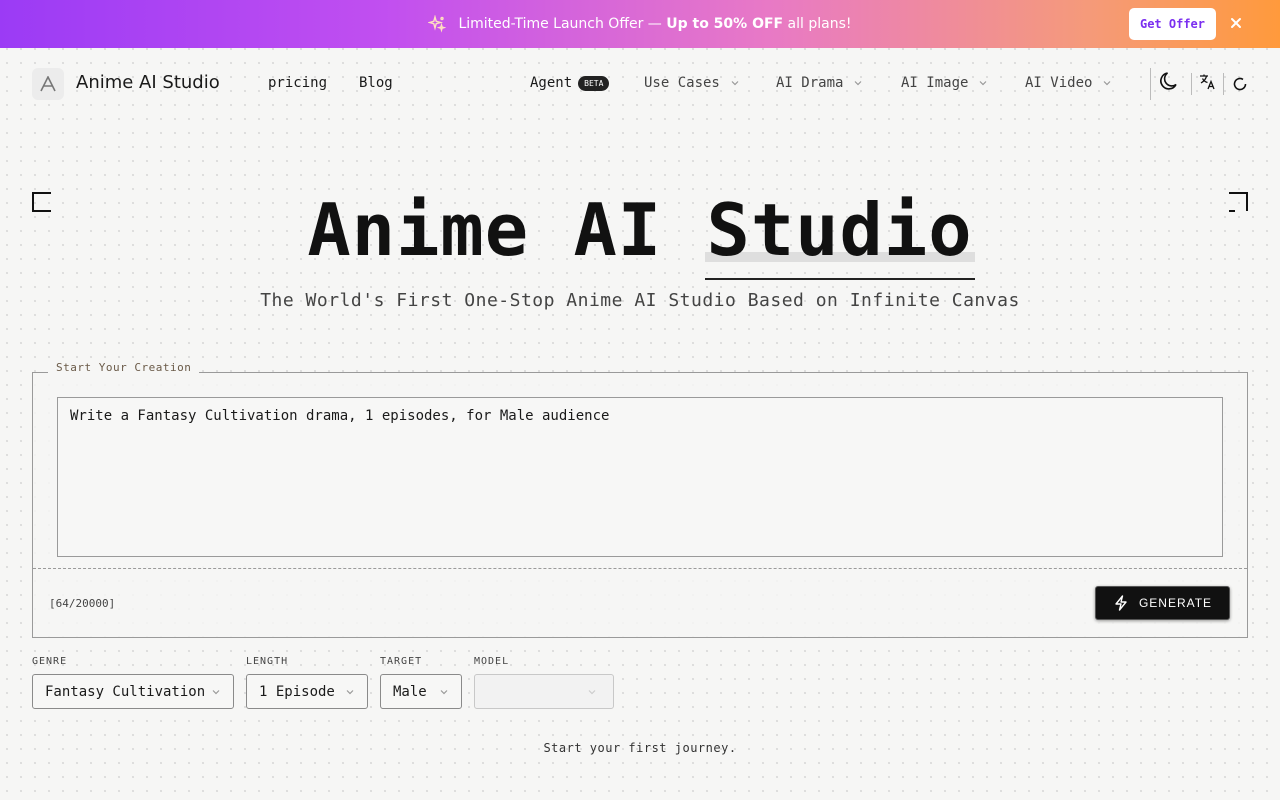  Describe the element at coordinates (594, 83) in the screenshot. I see `beta-badge: BETA` at that location.